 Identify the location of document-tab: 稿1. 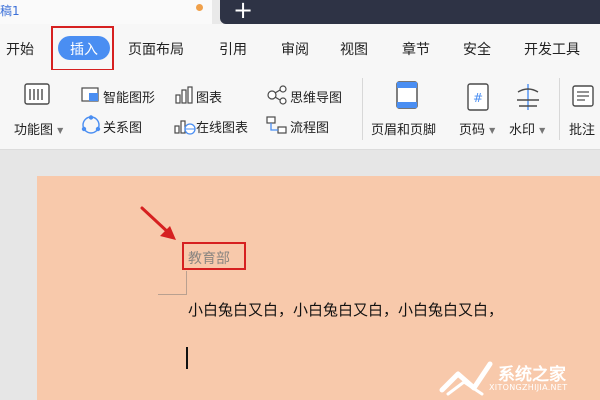
(106, 12).